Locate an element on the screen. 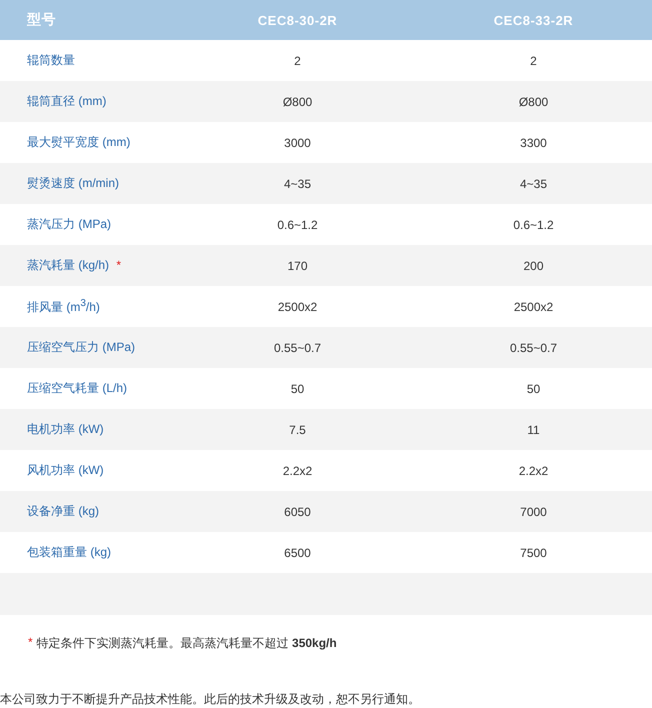 This screenshot has width=652, height=708. footnote-text: 特定条件下实测蒸汽耗量。最高蒸汽耗量不超过 350kg/h is located at coordinates (186, 643).